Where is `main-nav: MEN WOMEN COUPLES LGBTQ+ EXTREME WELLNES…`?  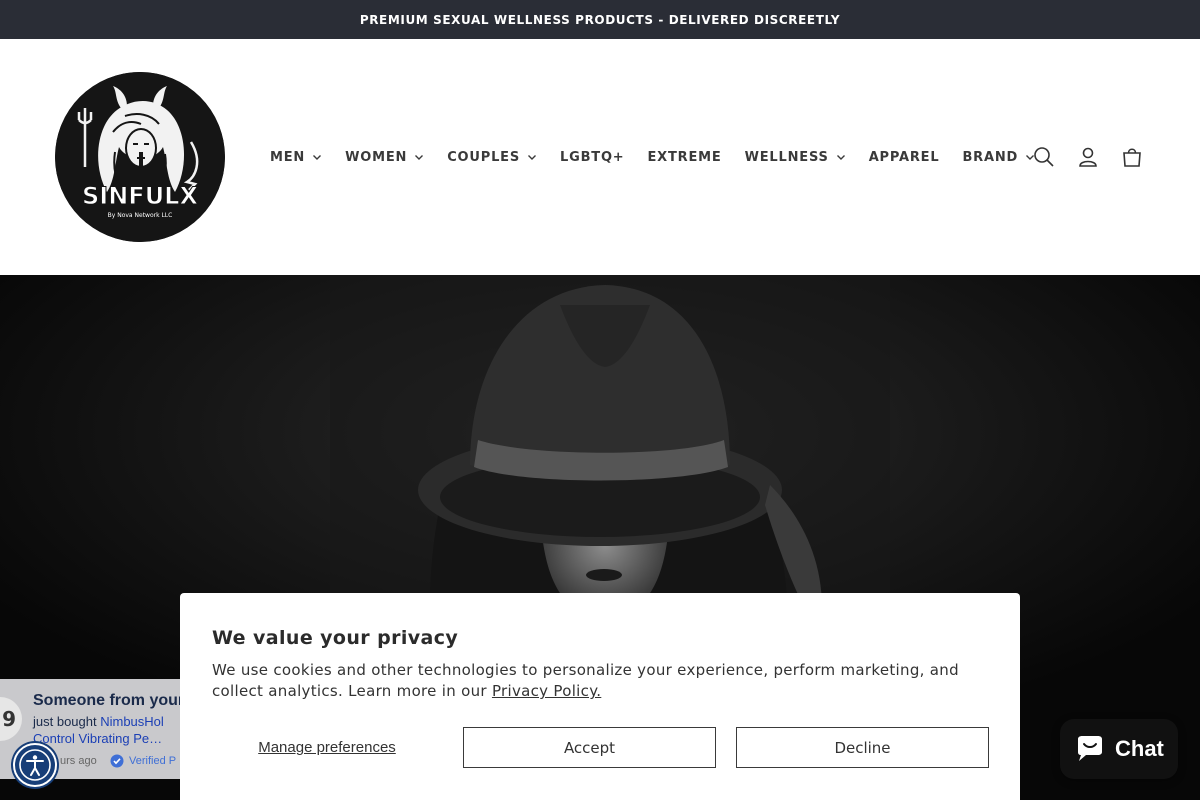 main-nav: MEN WOMEN COUPLES LGBTQ+ EXTREME WELLNES… is located at coordinates (664, 157).